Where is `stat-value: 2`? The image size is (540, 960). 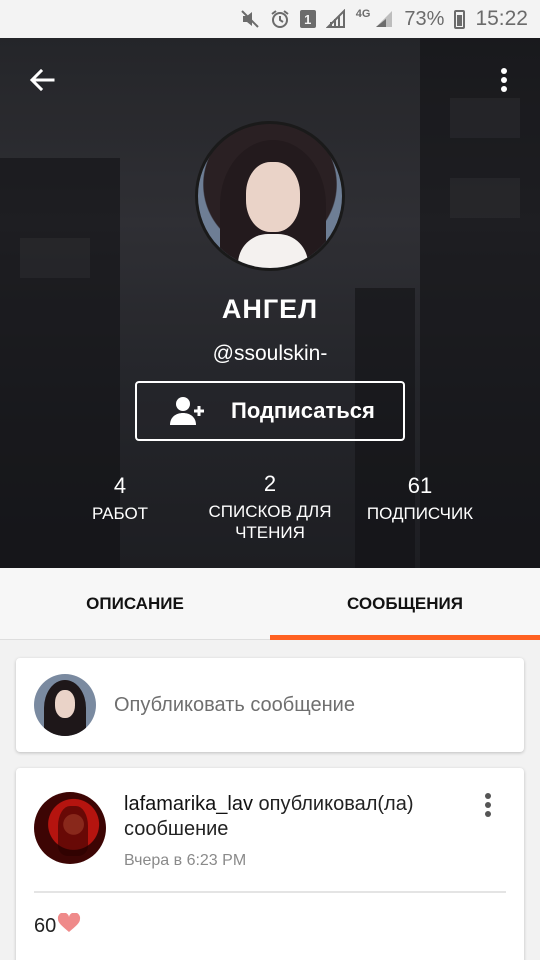
stat-value: 2 is located at coordinates (270, 483).